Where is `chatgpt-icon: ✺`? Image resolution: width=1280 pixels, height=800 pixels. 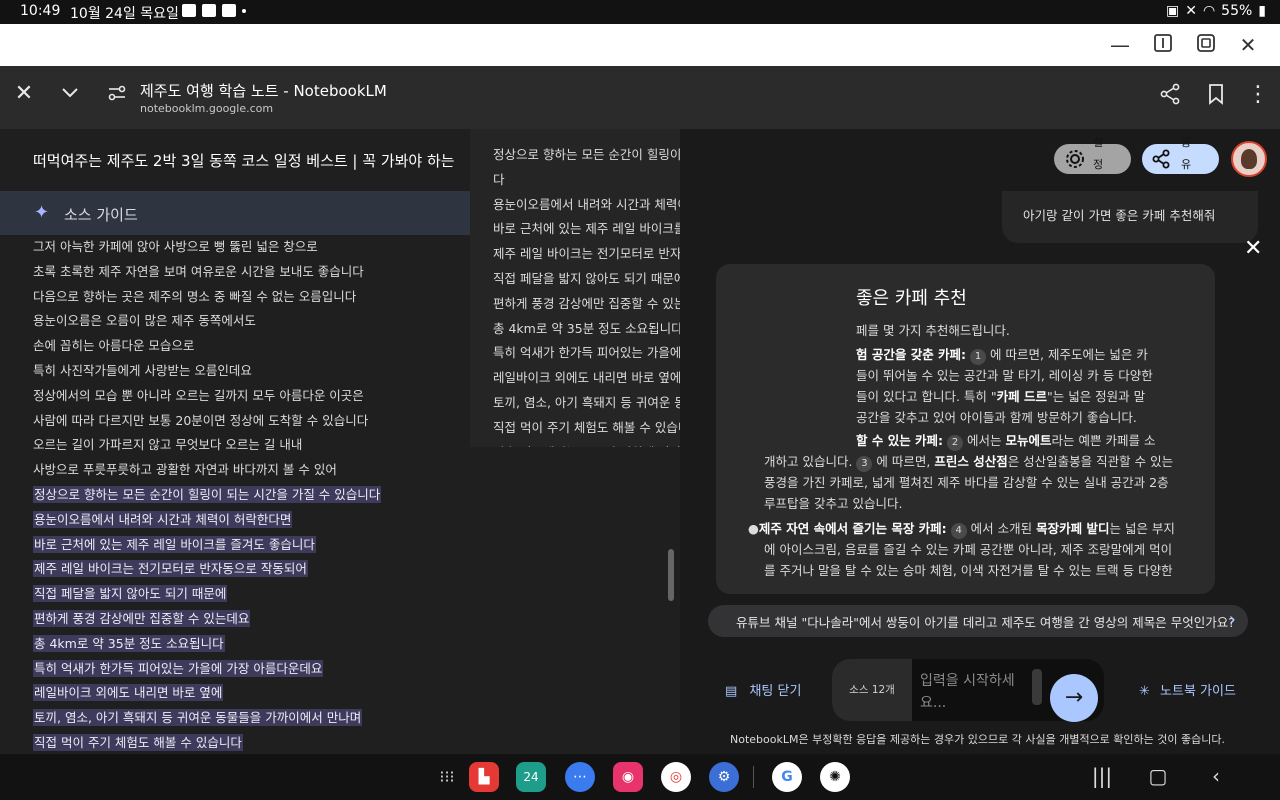 chatgpt-icon: ✺ is located at coordinates (835, 777).